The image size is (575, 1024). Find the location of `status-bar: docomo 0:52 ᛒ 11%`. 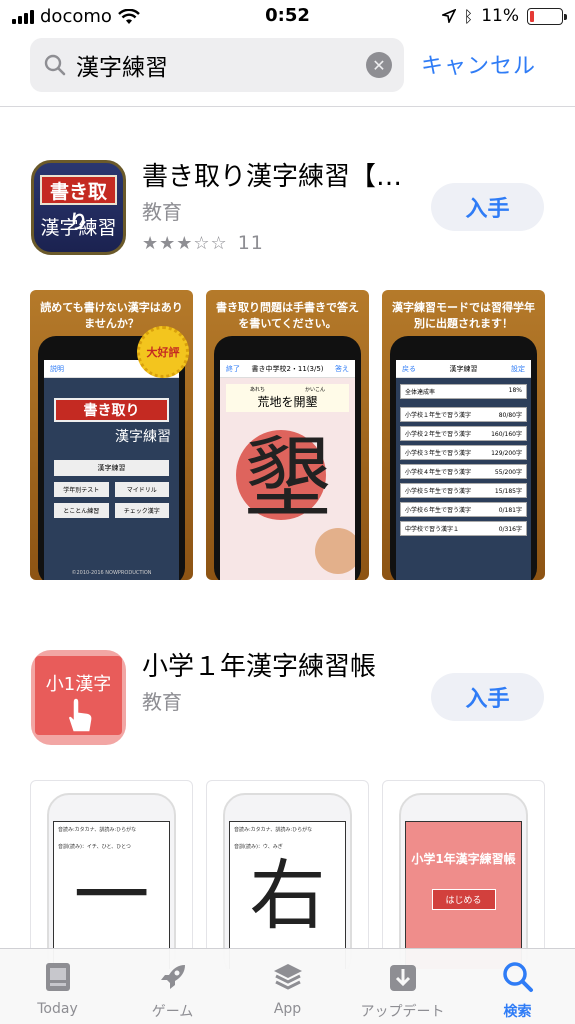

status-bar: docomo 0:52 ᛒ 11% is located at coordinates (287, 16).